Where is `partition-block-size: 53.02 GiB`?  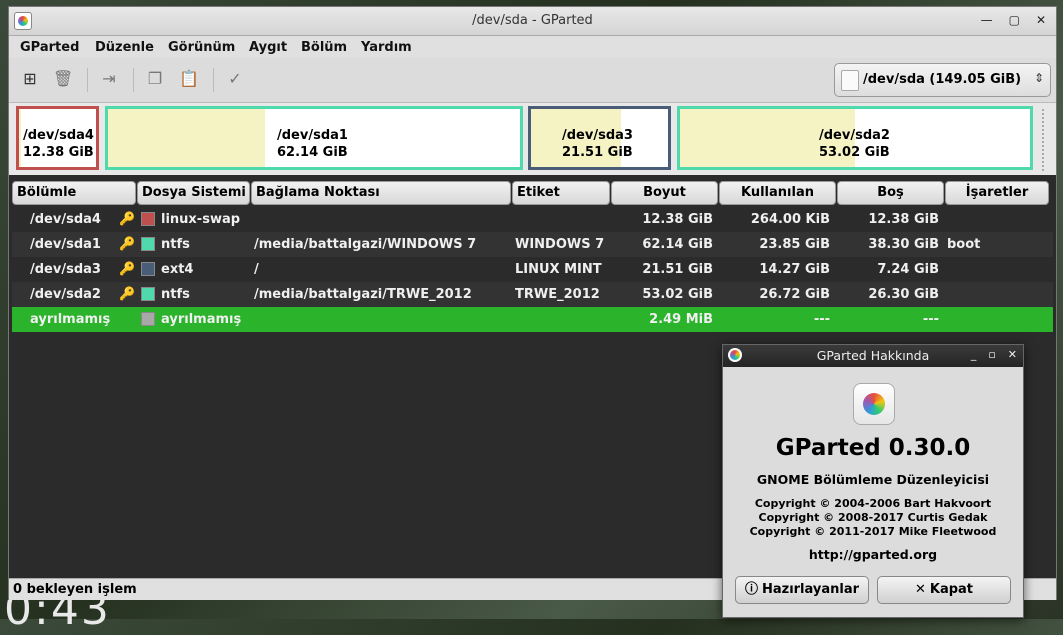
partition-block-size: 53.02 GiB is located at coordinates (854, 152).